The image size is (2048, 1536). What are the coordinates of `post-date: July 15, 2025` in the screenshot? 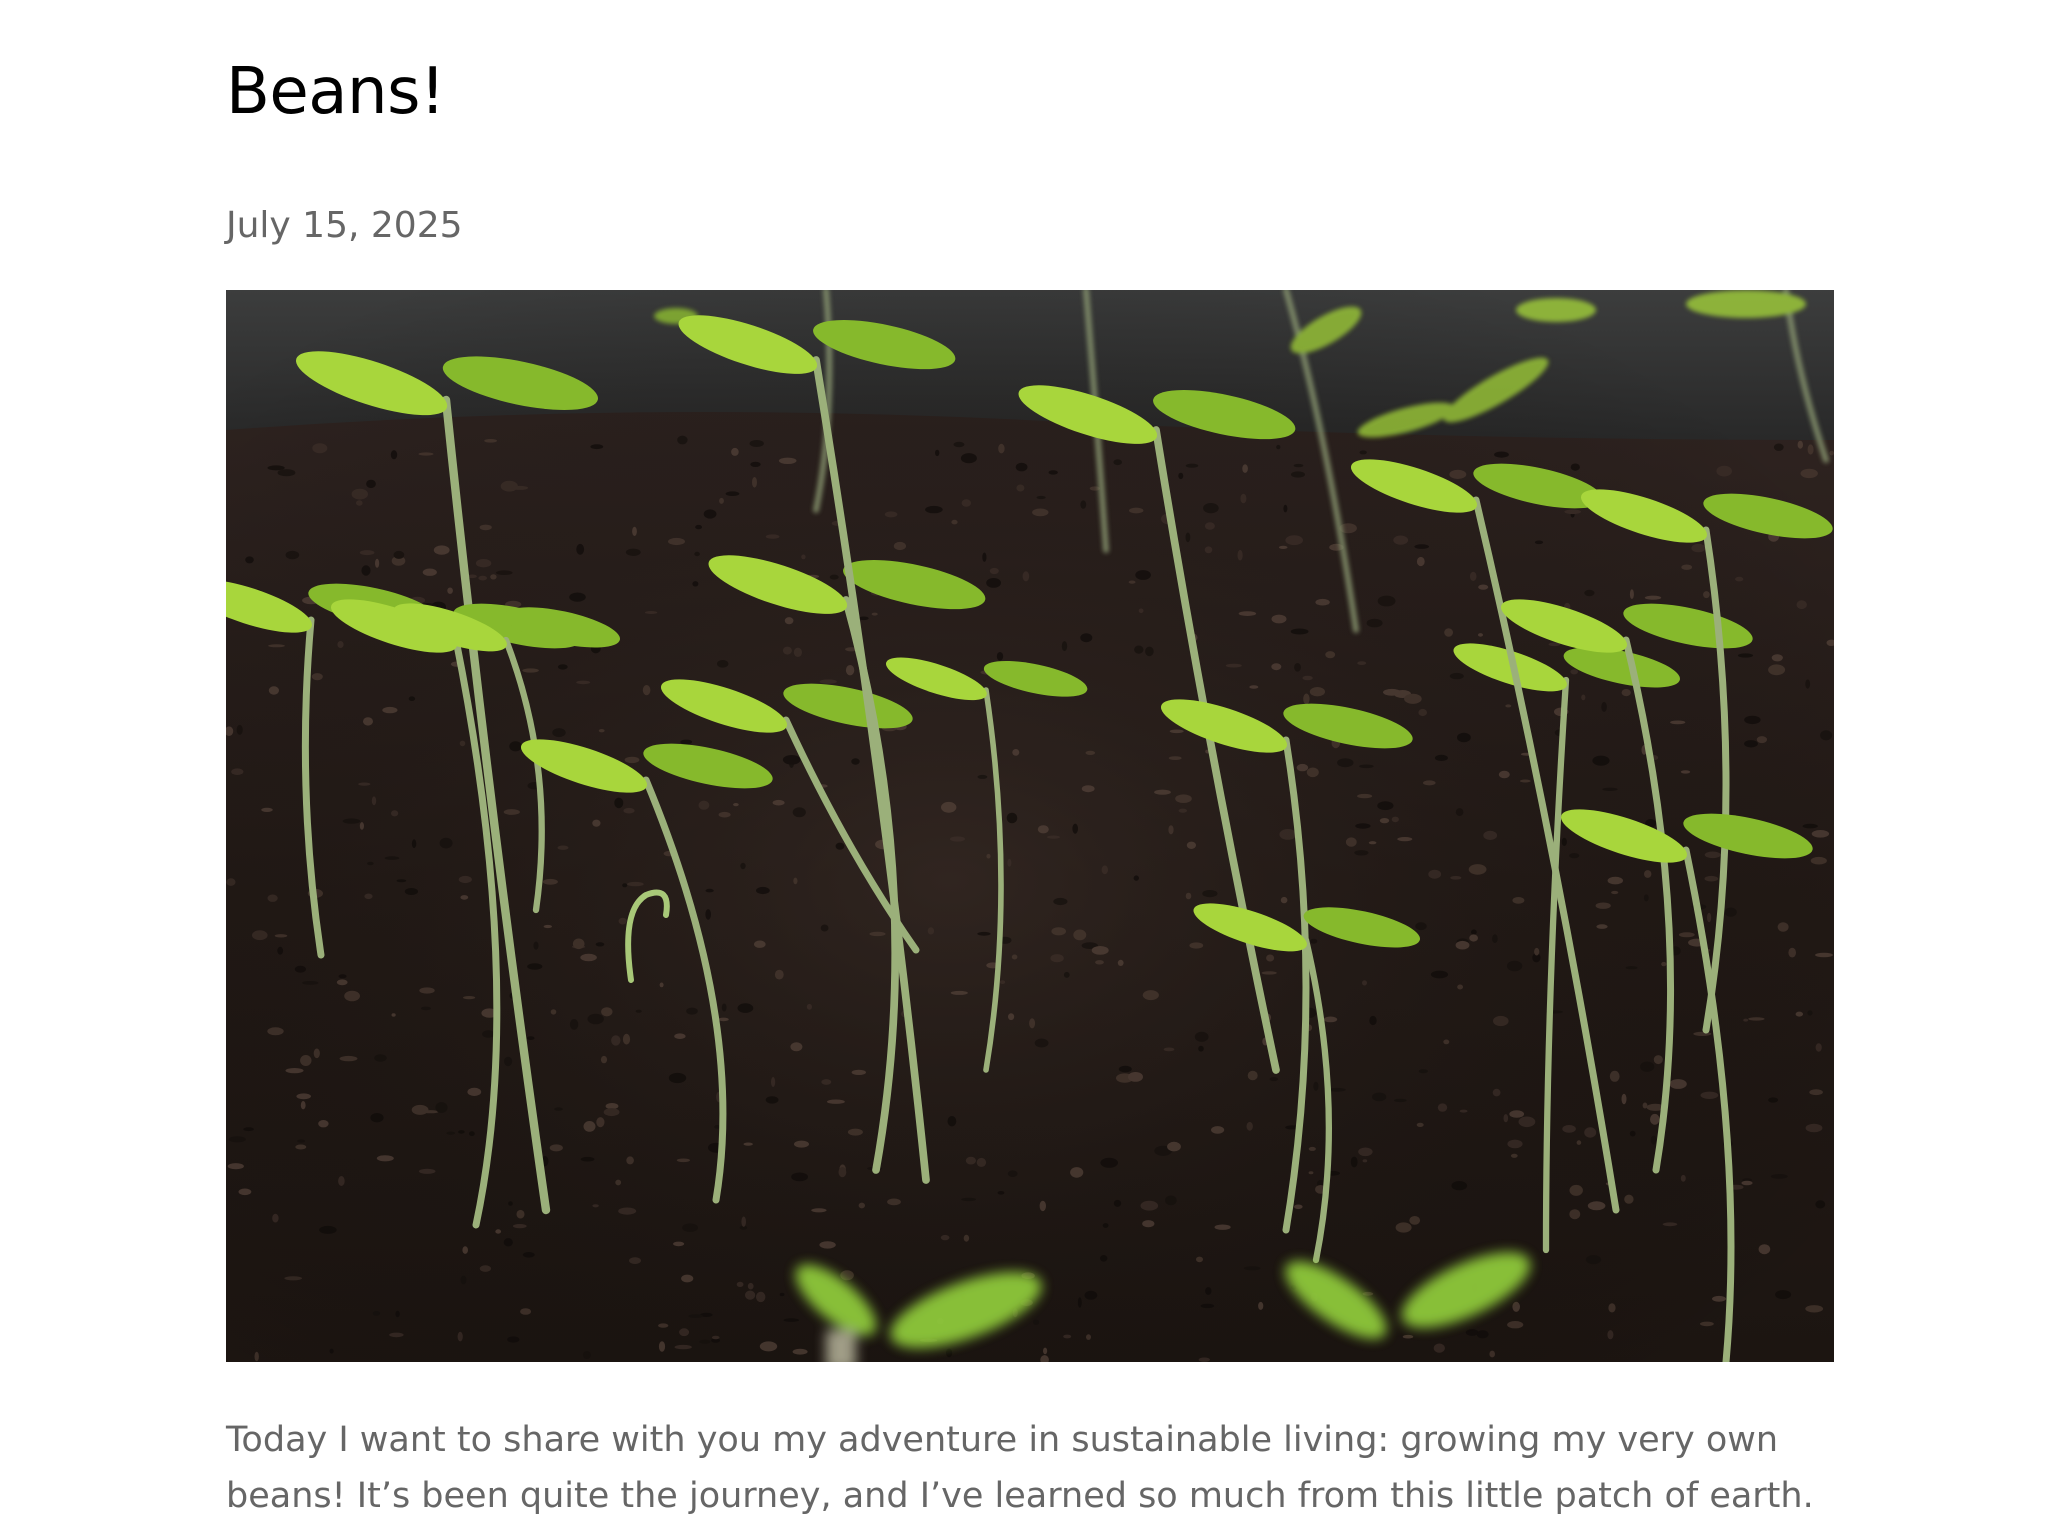 It's located at (344, 225).